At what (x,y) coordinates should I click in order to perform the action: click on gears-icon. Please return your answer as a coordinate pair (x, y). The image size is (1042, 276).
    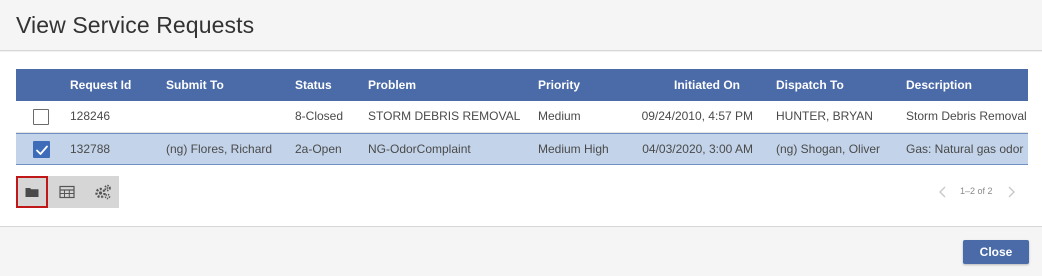
    Looking at the image, I should click on (103, 192).